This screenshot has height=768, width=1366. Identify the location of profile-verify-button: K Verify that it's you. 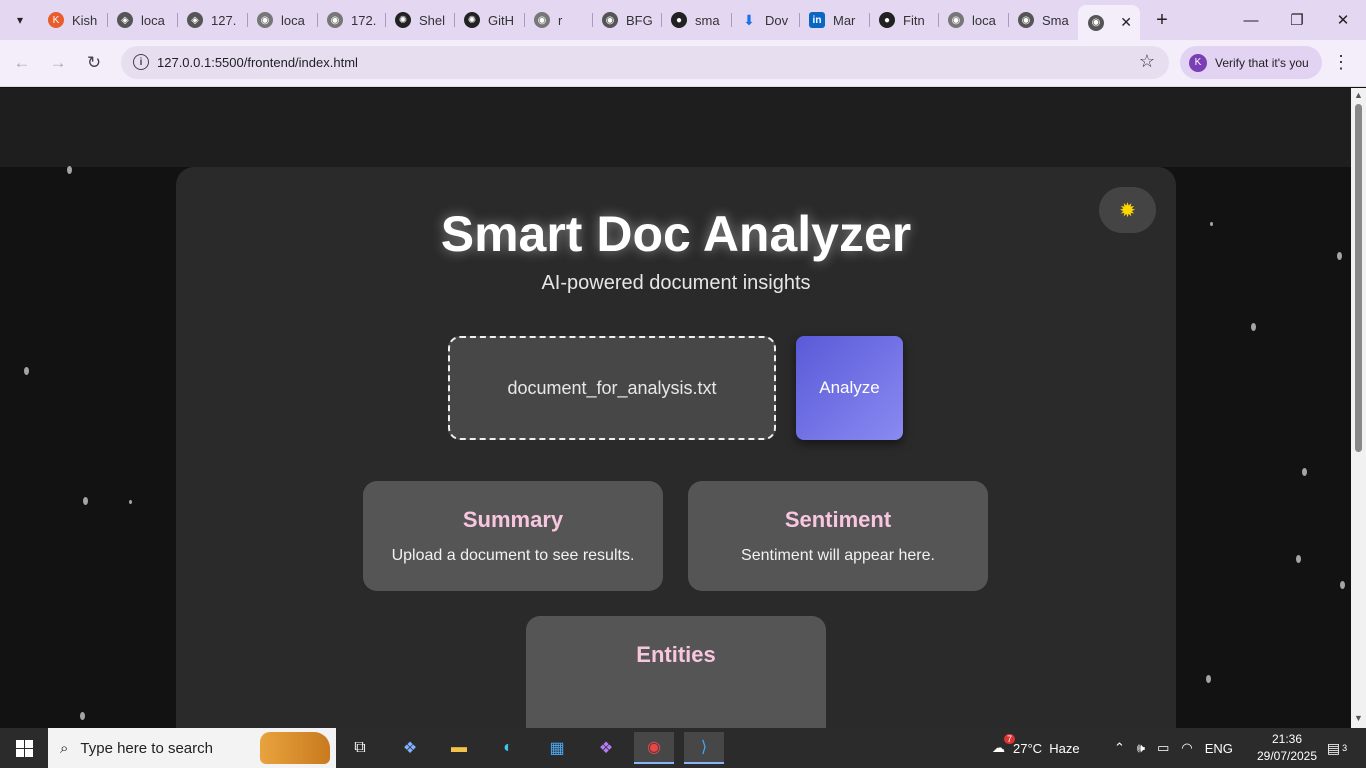
(1251, 62).